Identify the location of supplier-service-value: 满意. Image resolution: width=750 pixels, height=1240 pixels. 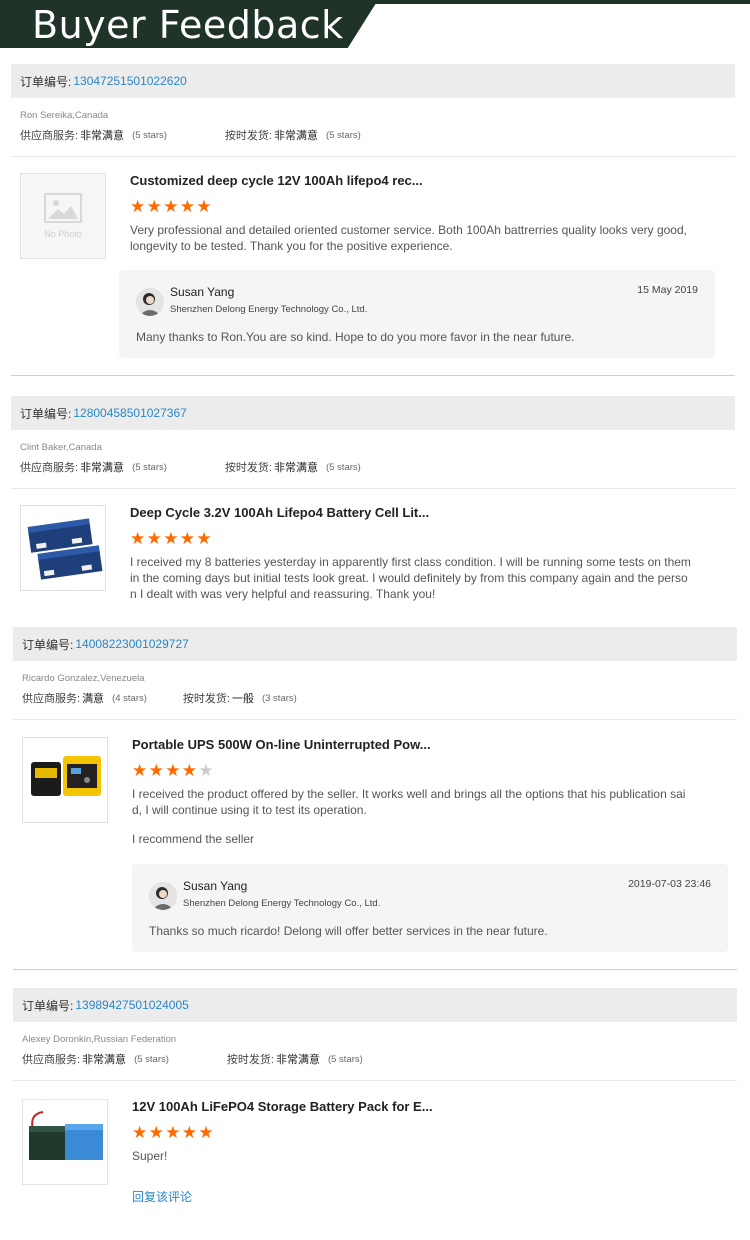
(93, 699).